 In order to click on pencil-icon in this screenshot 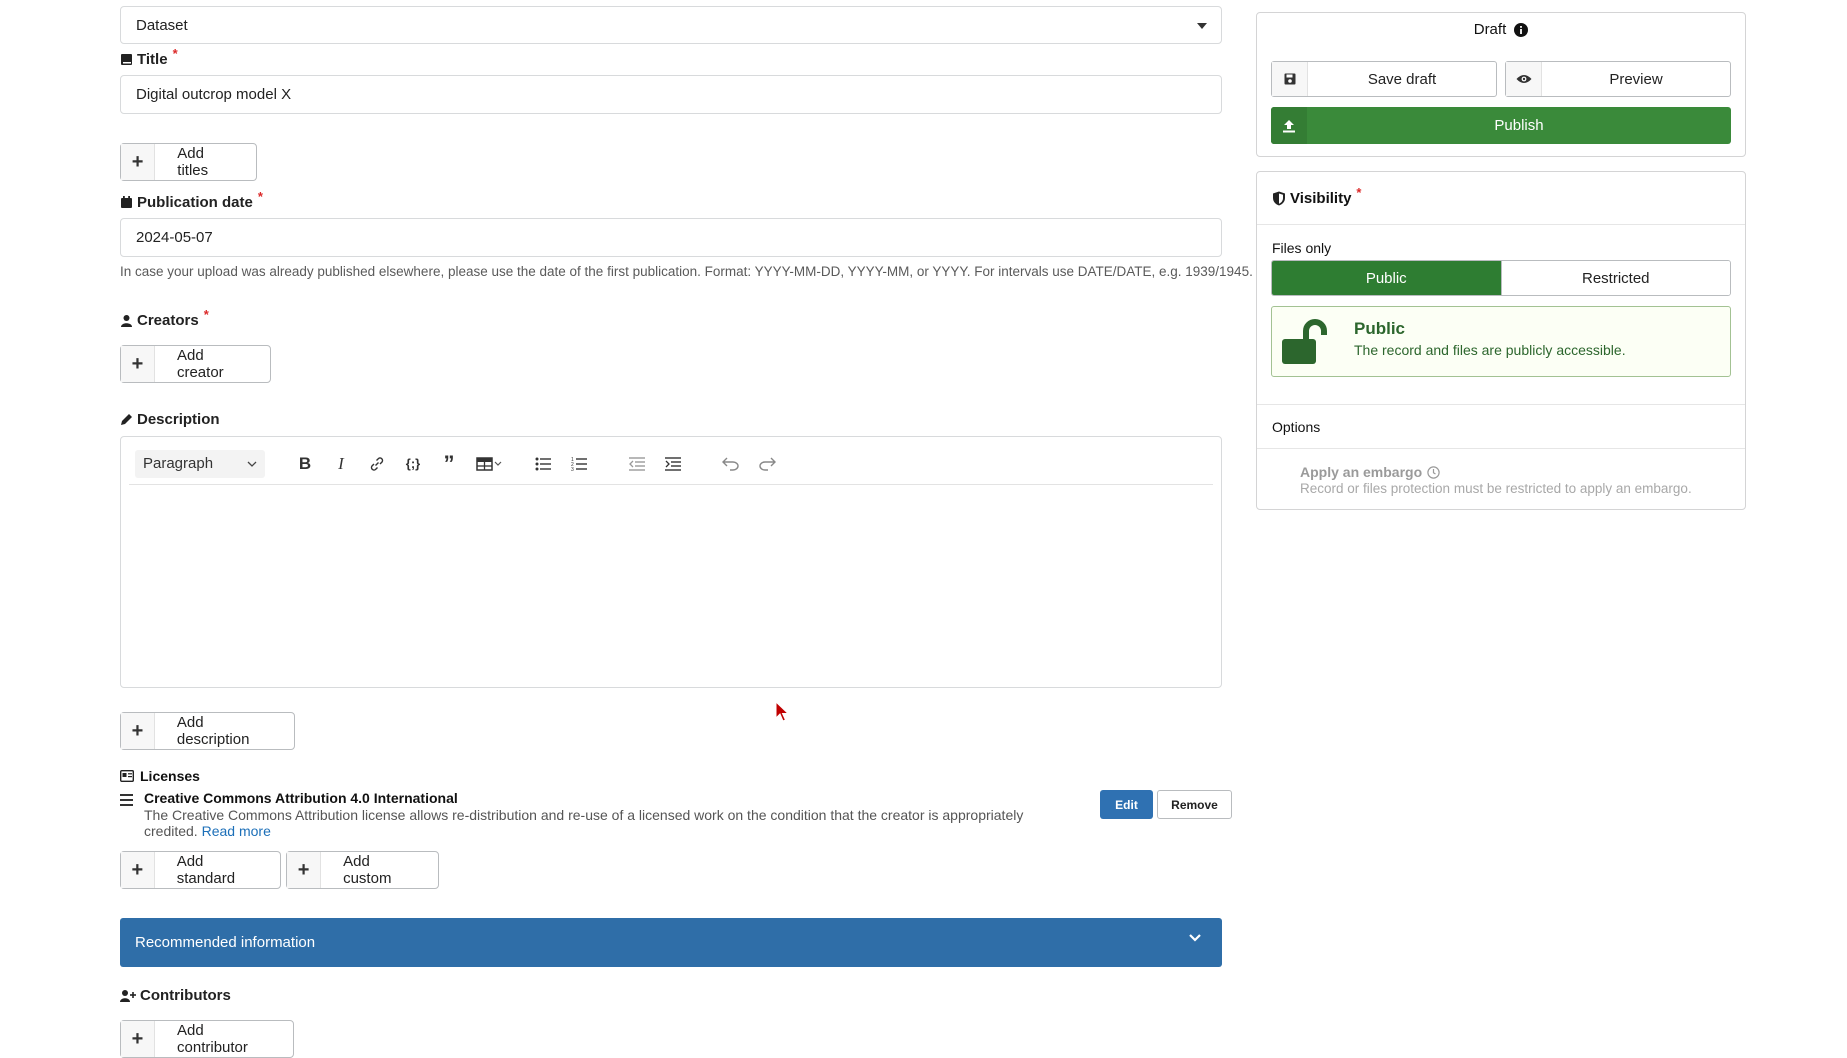, I will do `click(126, 419)`.